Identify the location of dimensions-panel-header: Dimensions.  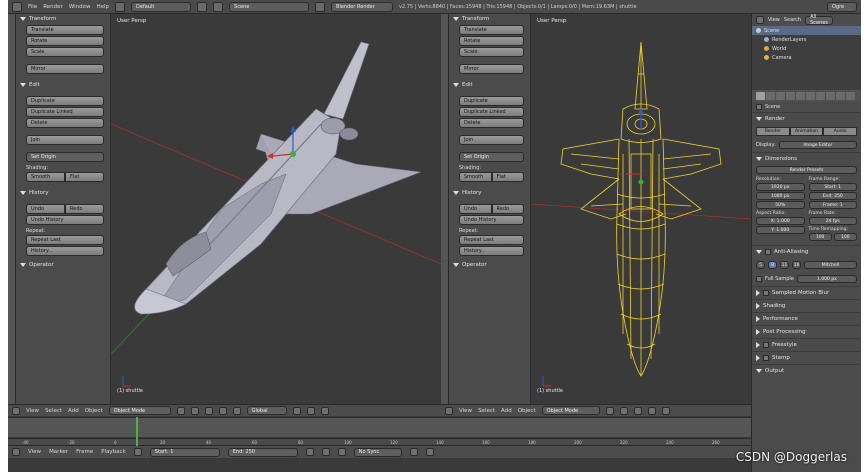
(806, 158).